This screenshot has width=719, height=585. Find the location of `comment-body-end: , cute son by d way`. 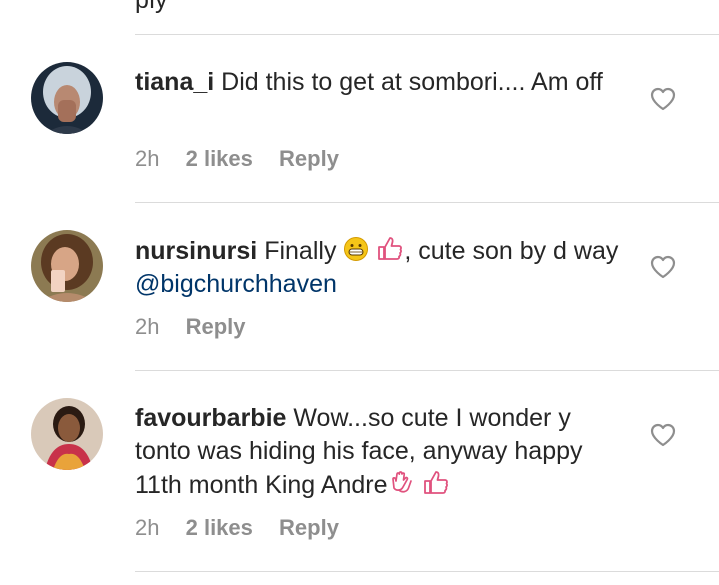

comment-body-end: , cute son by d way is located at coordinates (511, 251).